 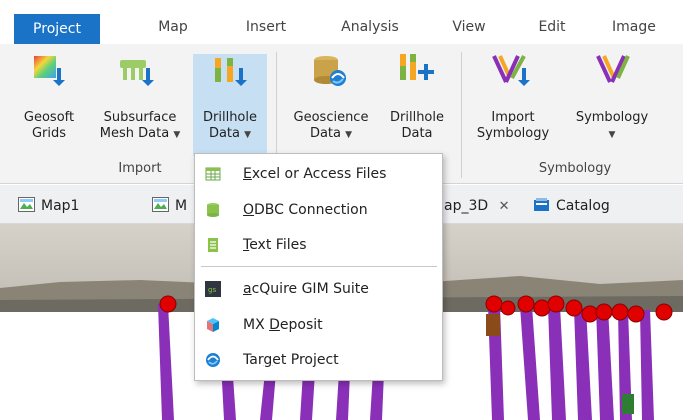 I want to click on symbology-caret: ▼, so click(x=612, y=134).